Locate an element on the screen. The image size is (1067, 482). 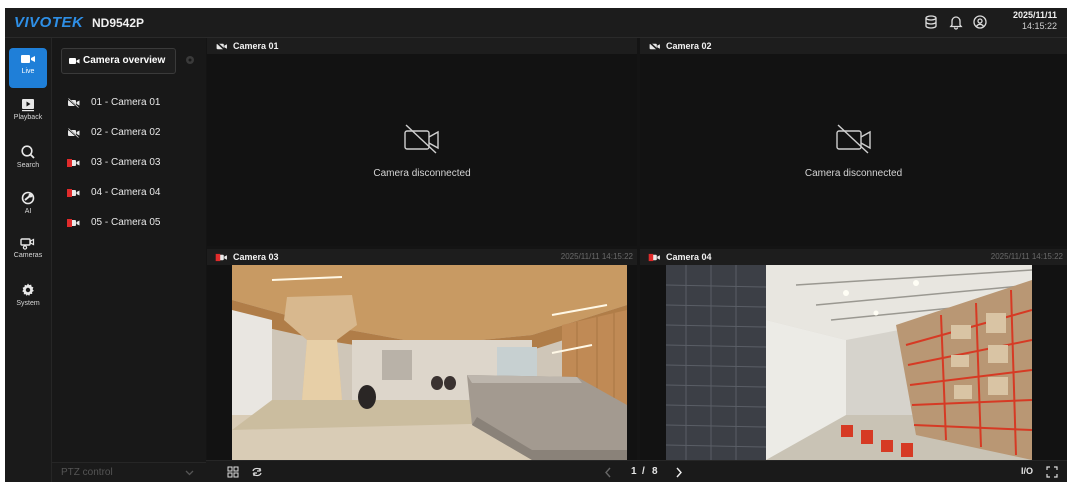
nav-live: Live is located at coordinates (28, 68).